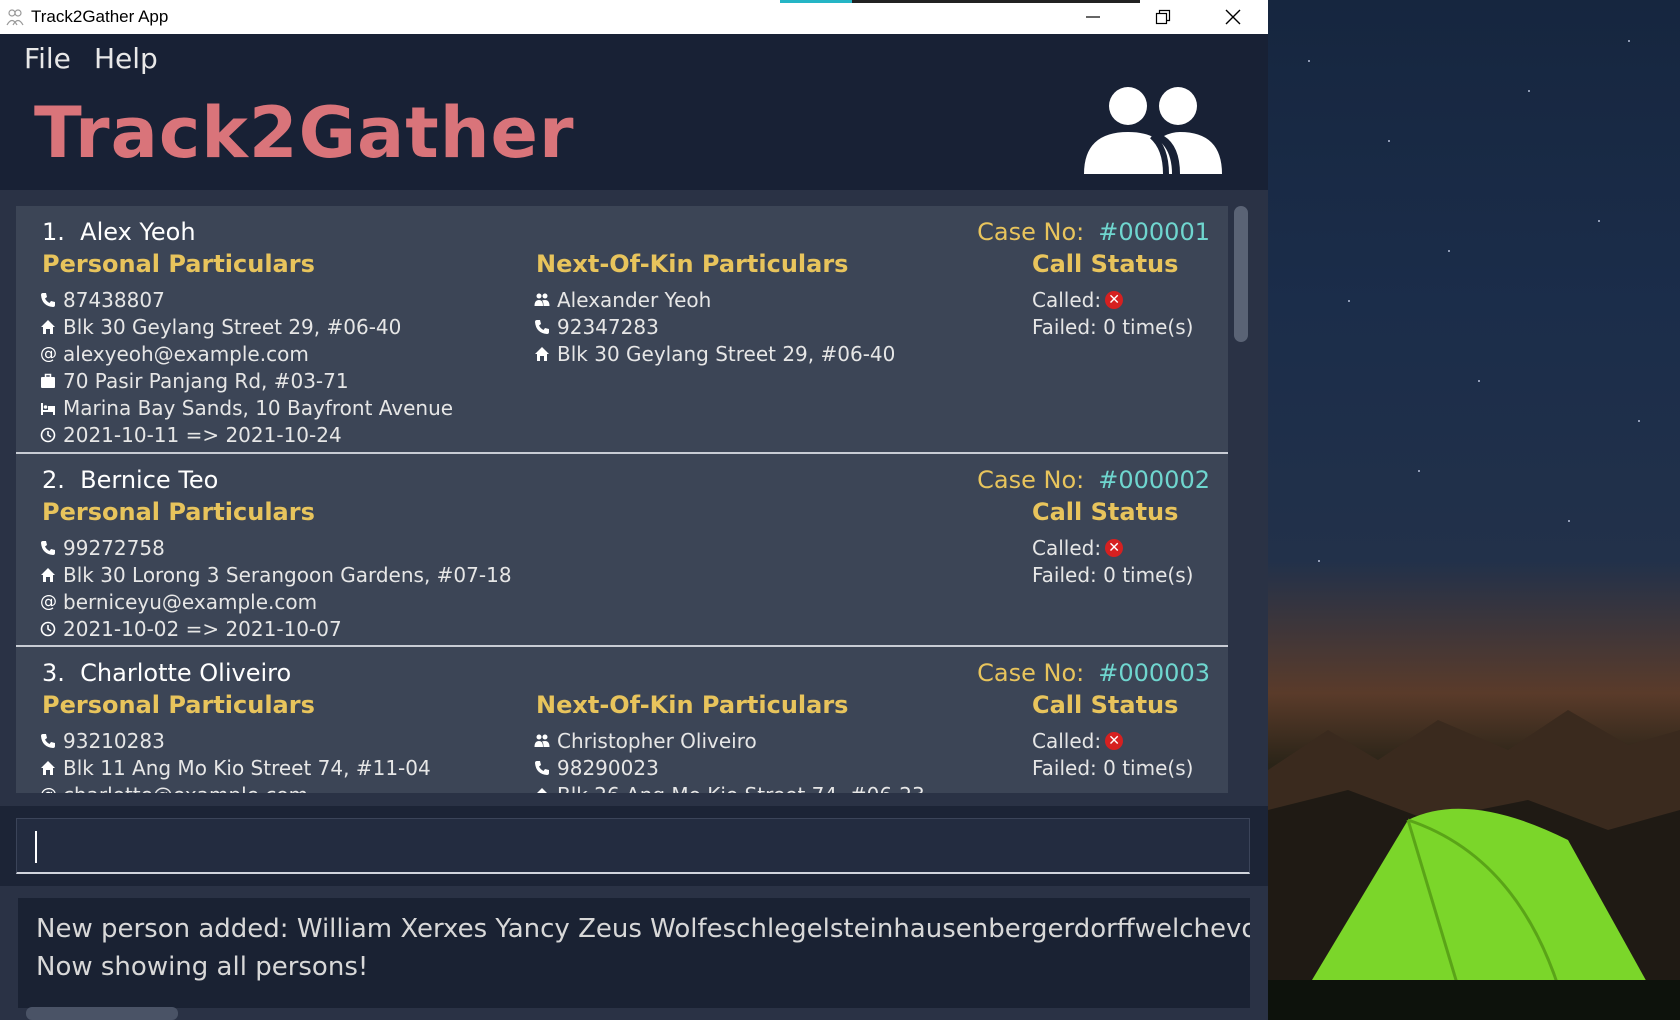 The width and height of the screenshot is (1680, 1020). Describe the element at coordinates (36, 847) in the screenshot. I see `text-caret` at that location.